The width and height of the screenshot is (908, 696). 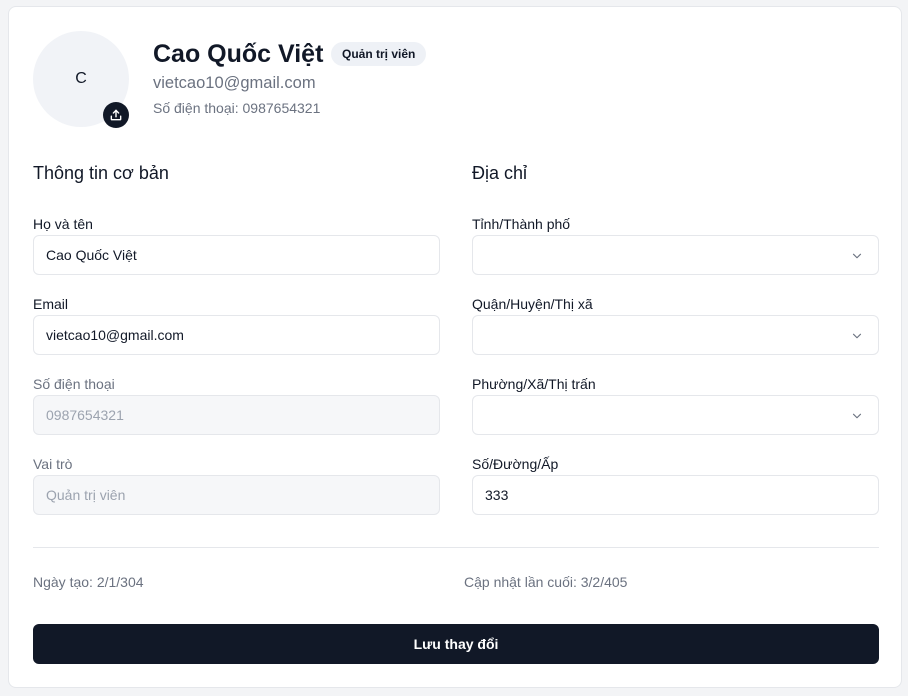 I want to click on street-label: Số/Đường/Ấp, so click(x=515, y=464).